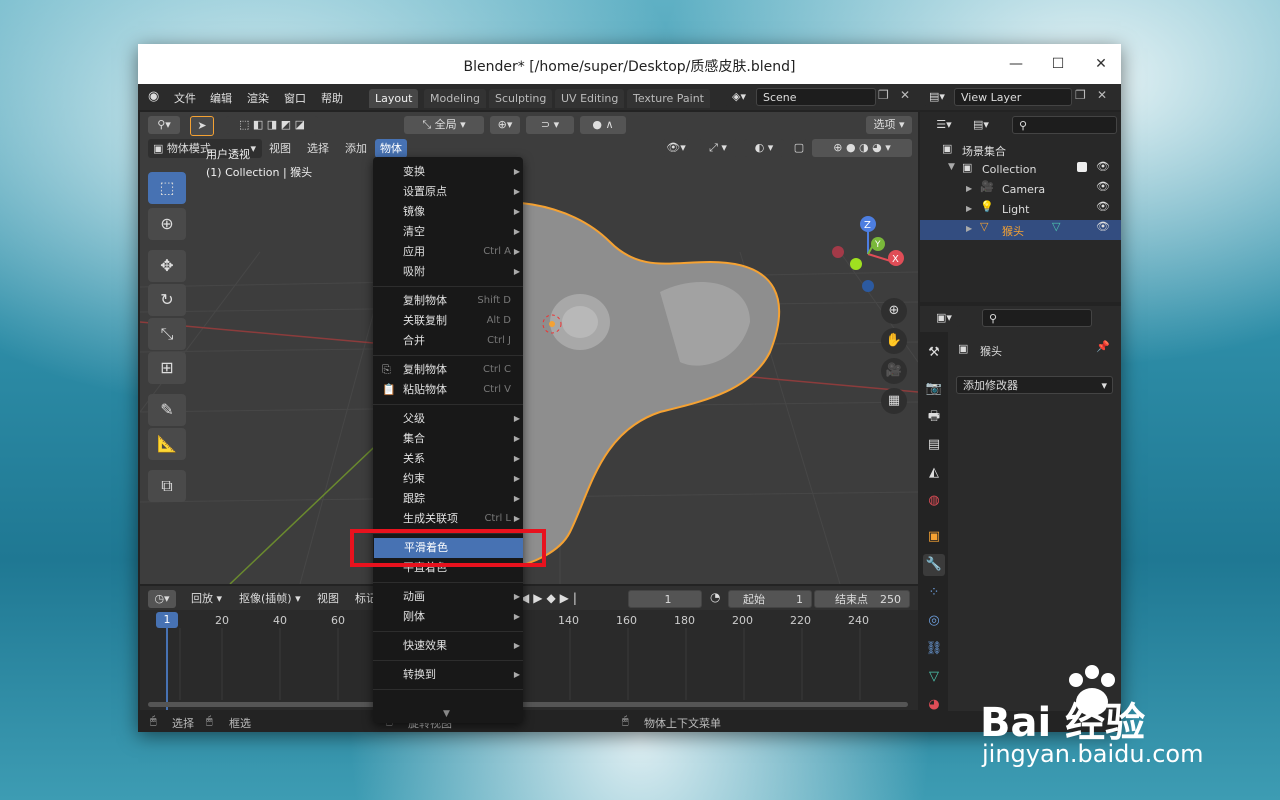 This screenshot has height=800, width=1280. Describe the element at coordinates (934, 389) in the screenshot. I see `render-tab-icon: 📷` at that location.